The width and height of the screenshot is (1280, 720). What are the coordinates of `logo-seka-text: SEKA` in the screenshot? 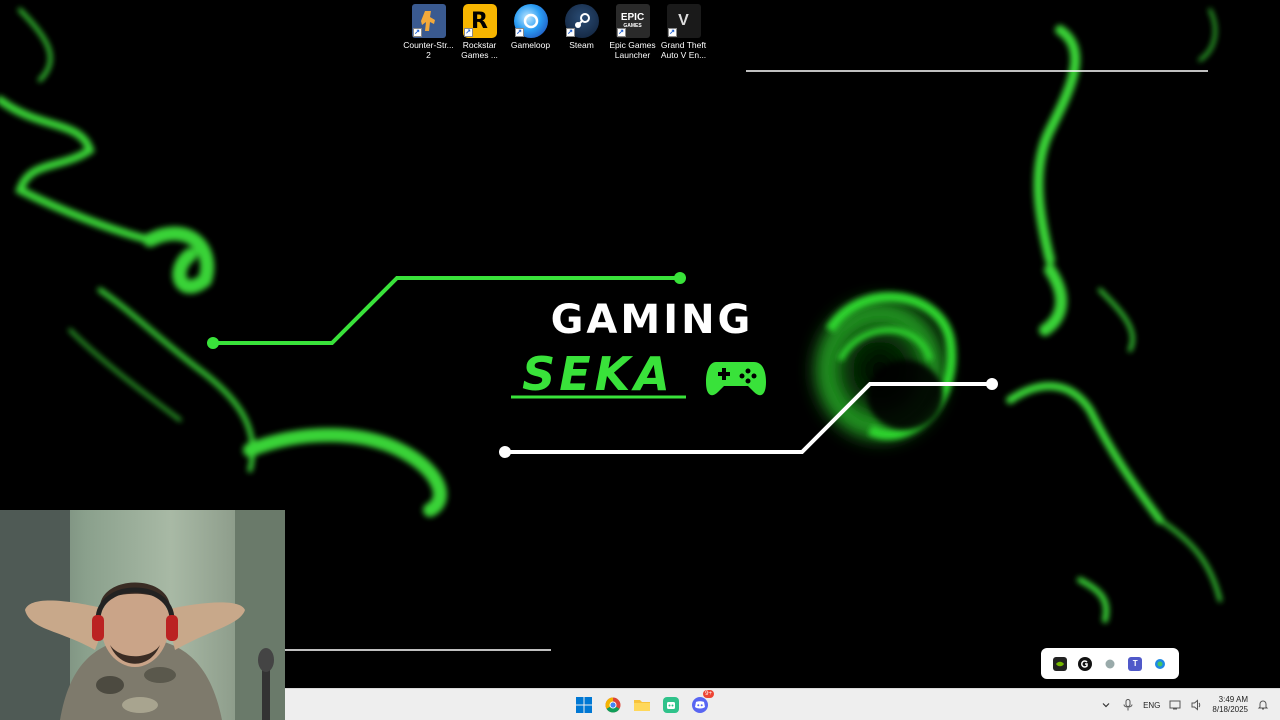 It's located at (598, 374).